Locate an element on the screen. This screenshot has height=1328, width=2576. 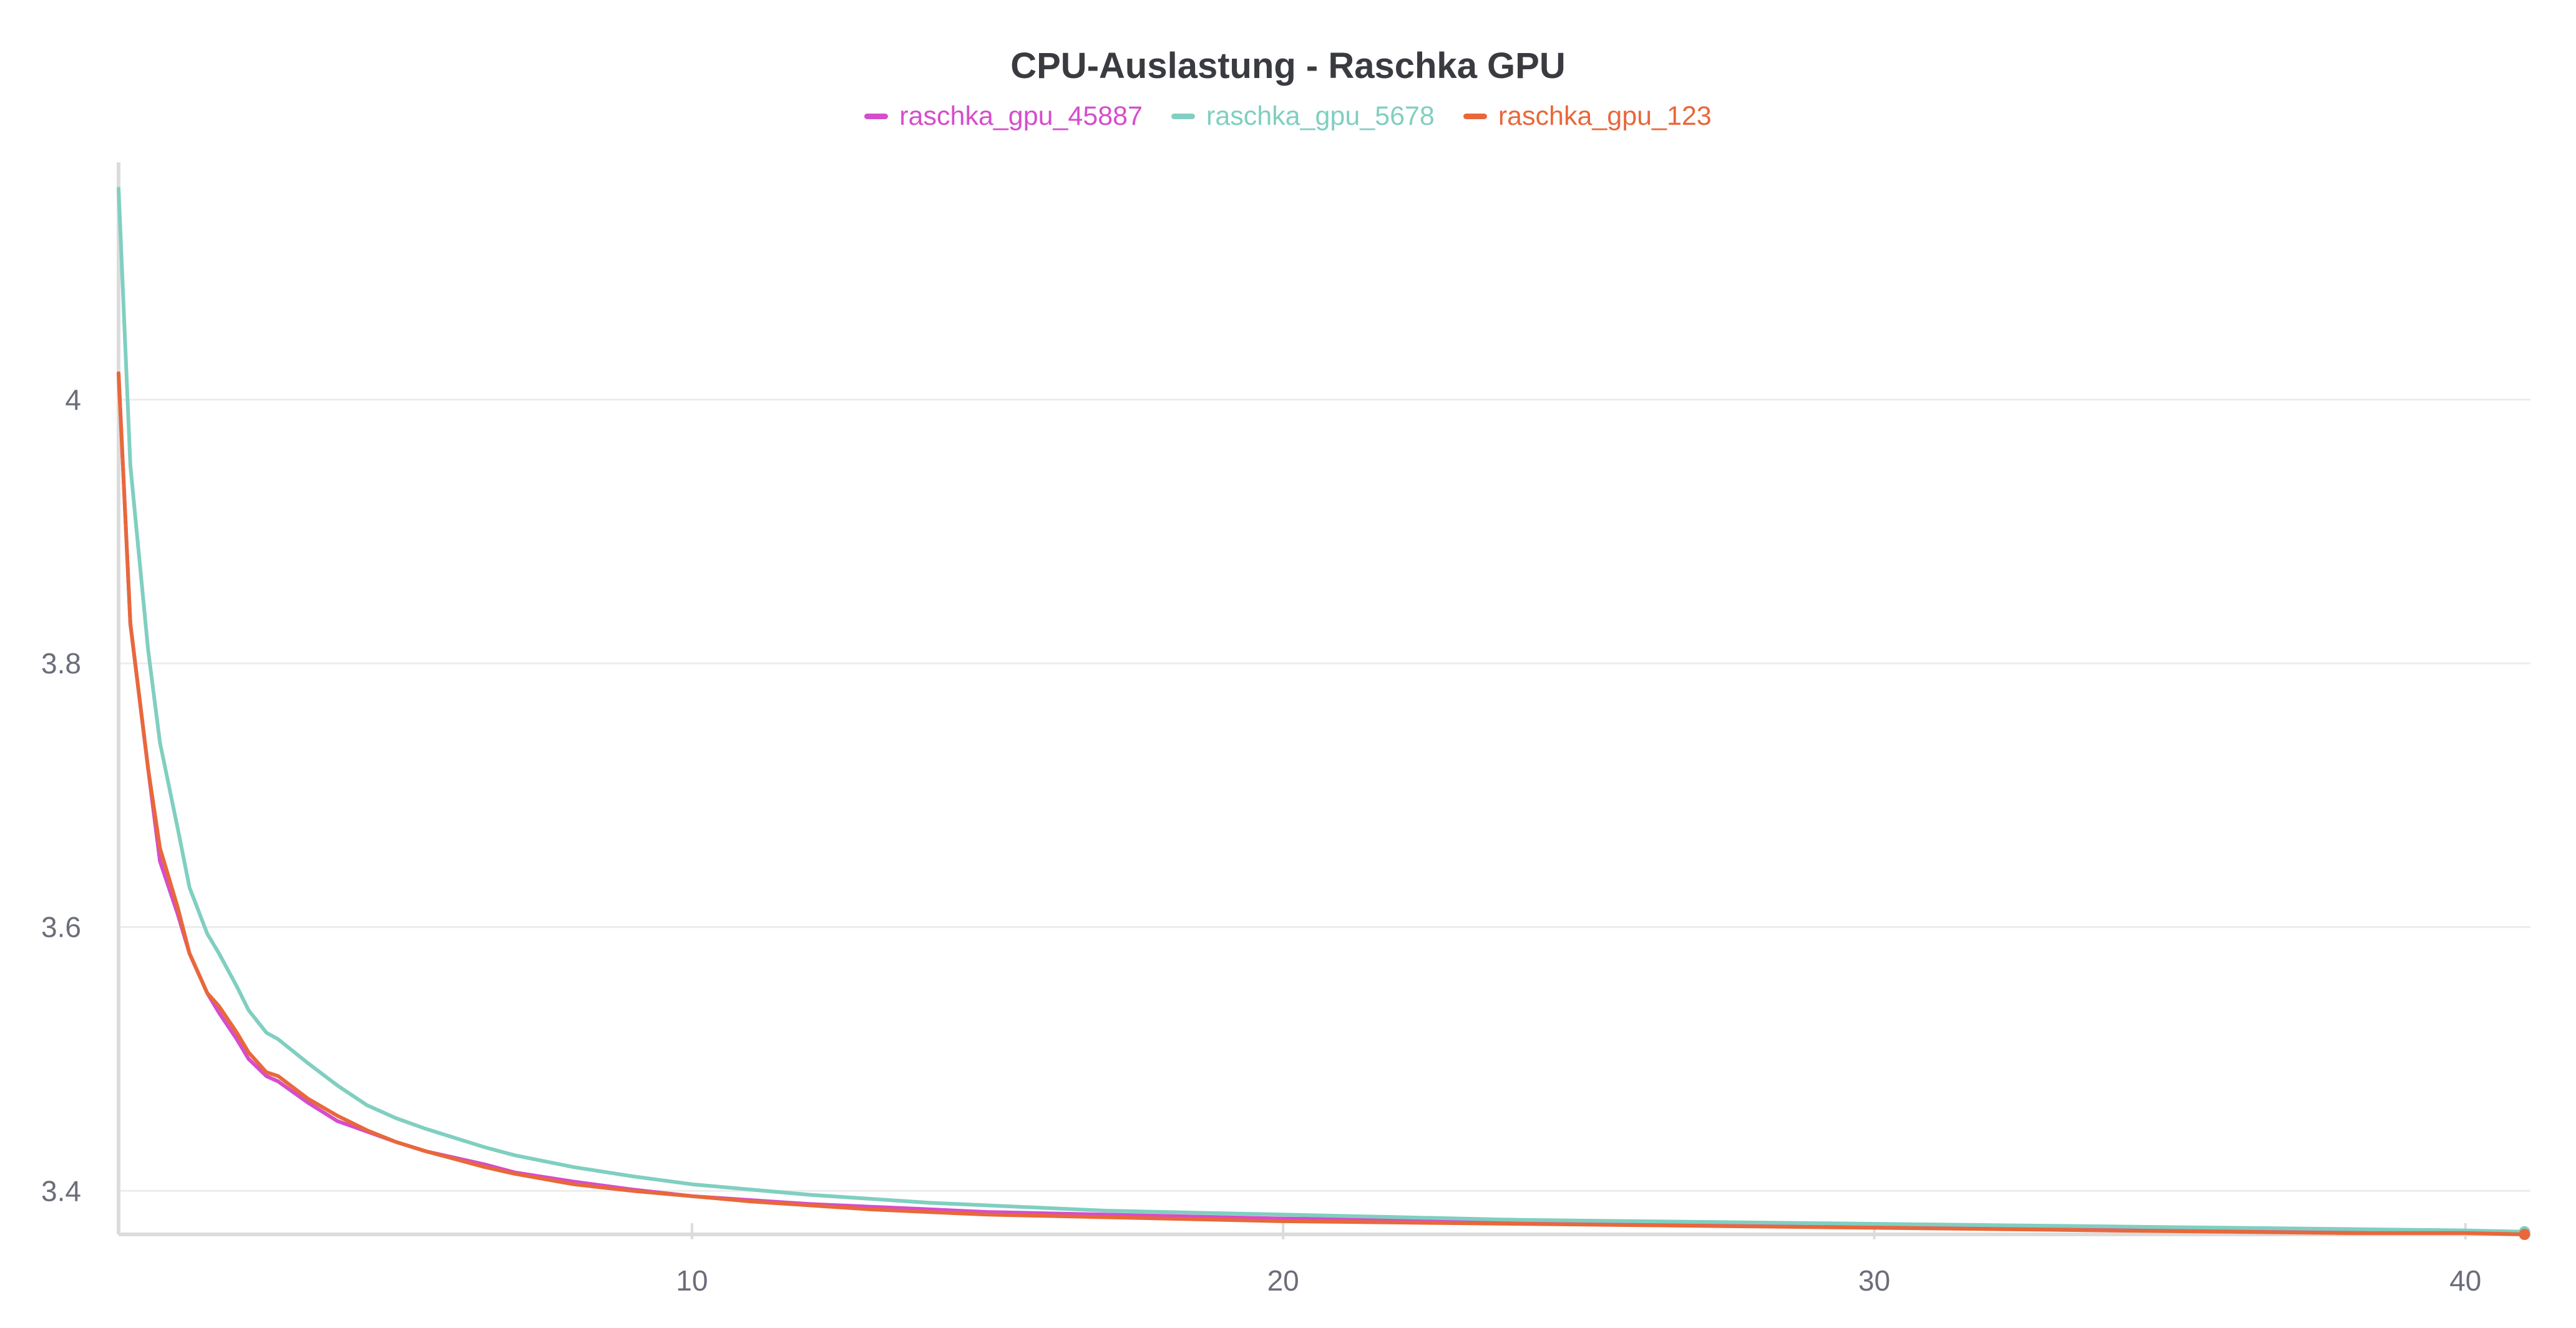
y-tick-label: 3.4 is located at coordinates (61, 1190).